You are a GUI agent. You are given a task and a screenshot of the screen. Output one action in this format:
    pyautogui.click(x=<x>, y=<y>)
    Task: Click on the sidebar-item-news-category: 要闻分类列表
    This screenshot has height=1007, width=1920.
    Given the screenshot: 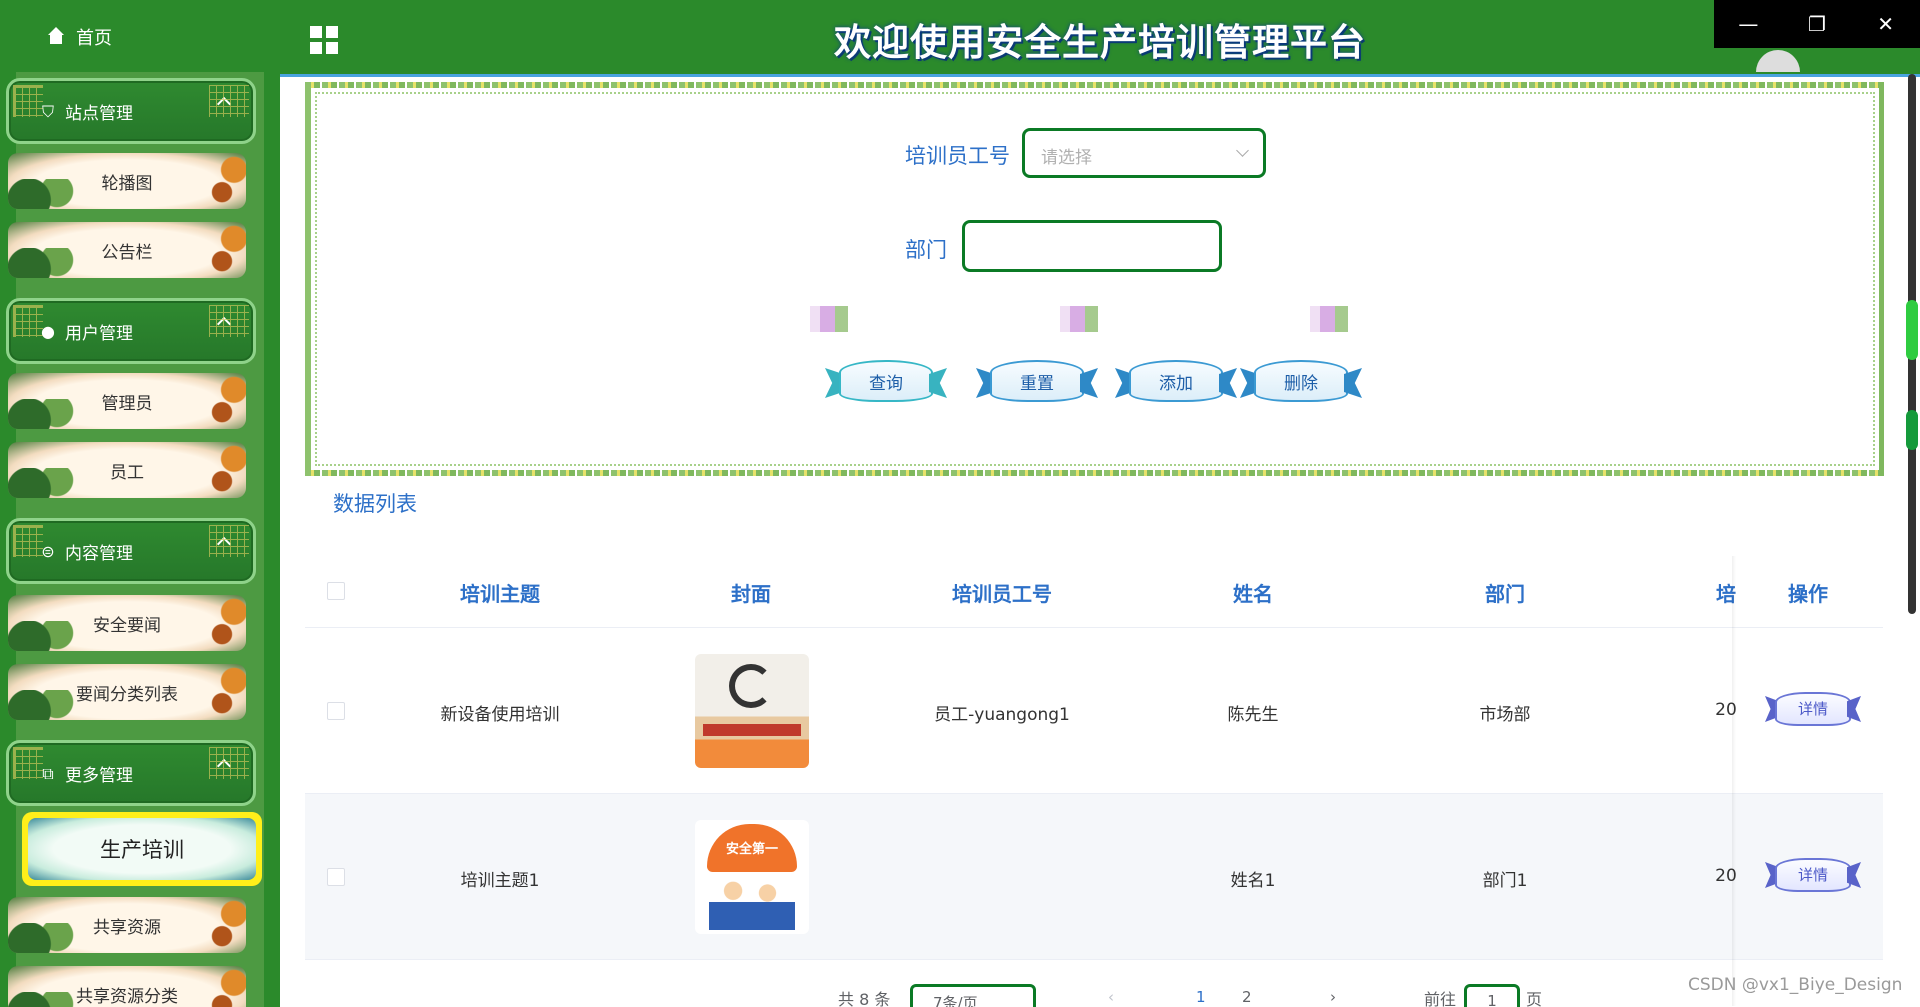 What is the action you would take?
    pyautogui.click(x=127, y=692)
    